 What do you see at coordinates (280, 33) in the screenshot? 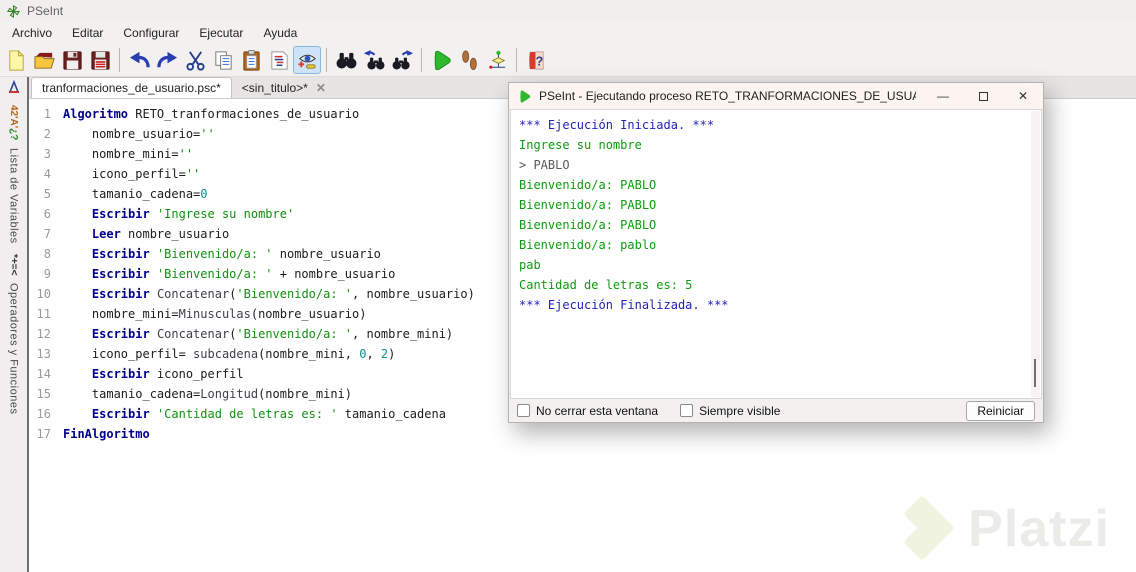
I see `menu-ayuda: Ayuda` at bounding box center [280, 33].